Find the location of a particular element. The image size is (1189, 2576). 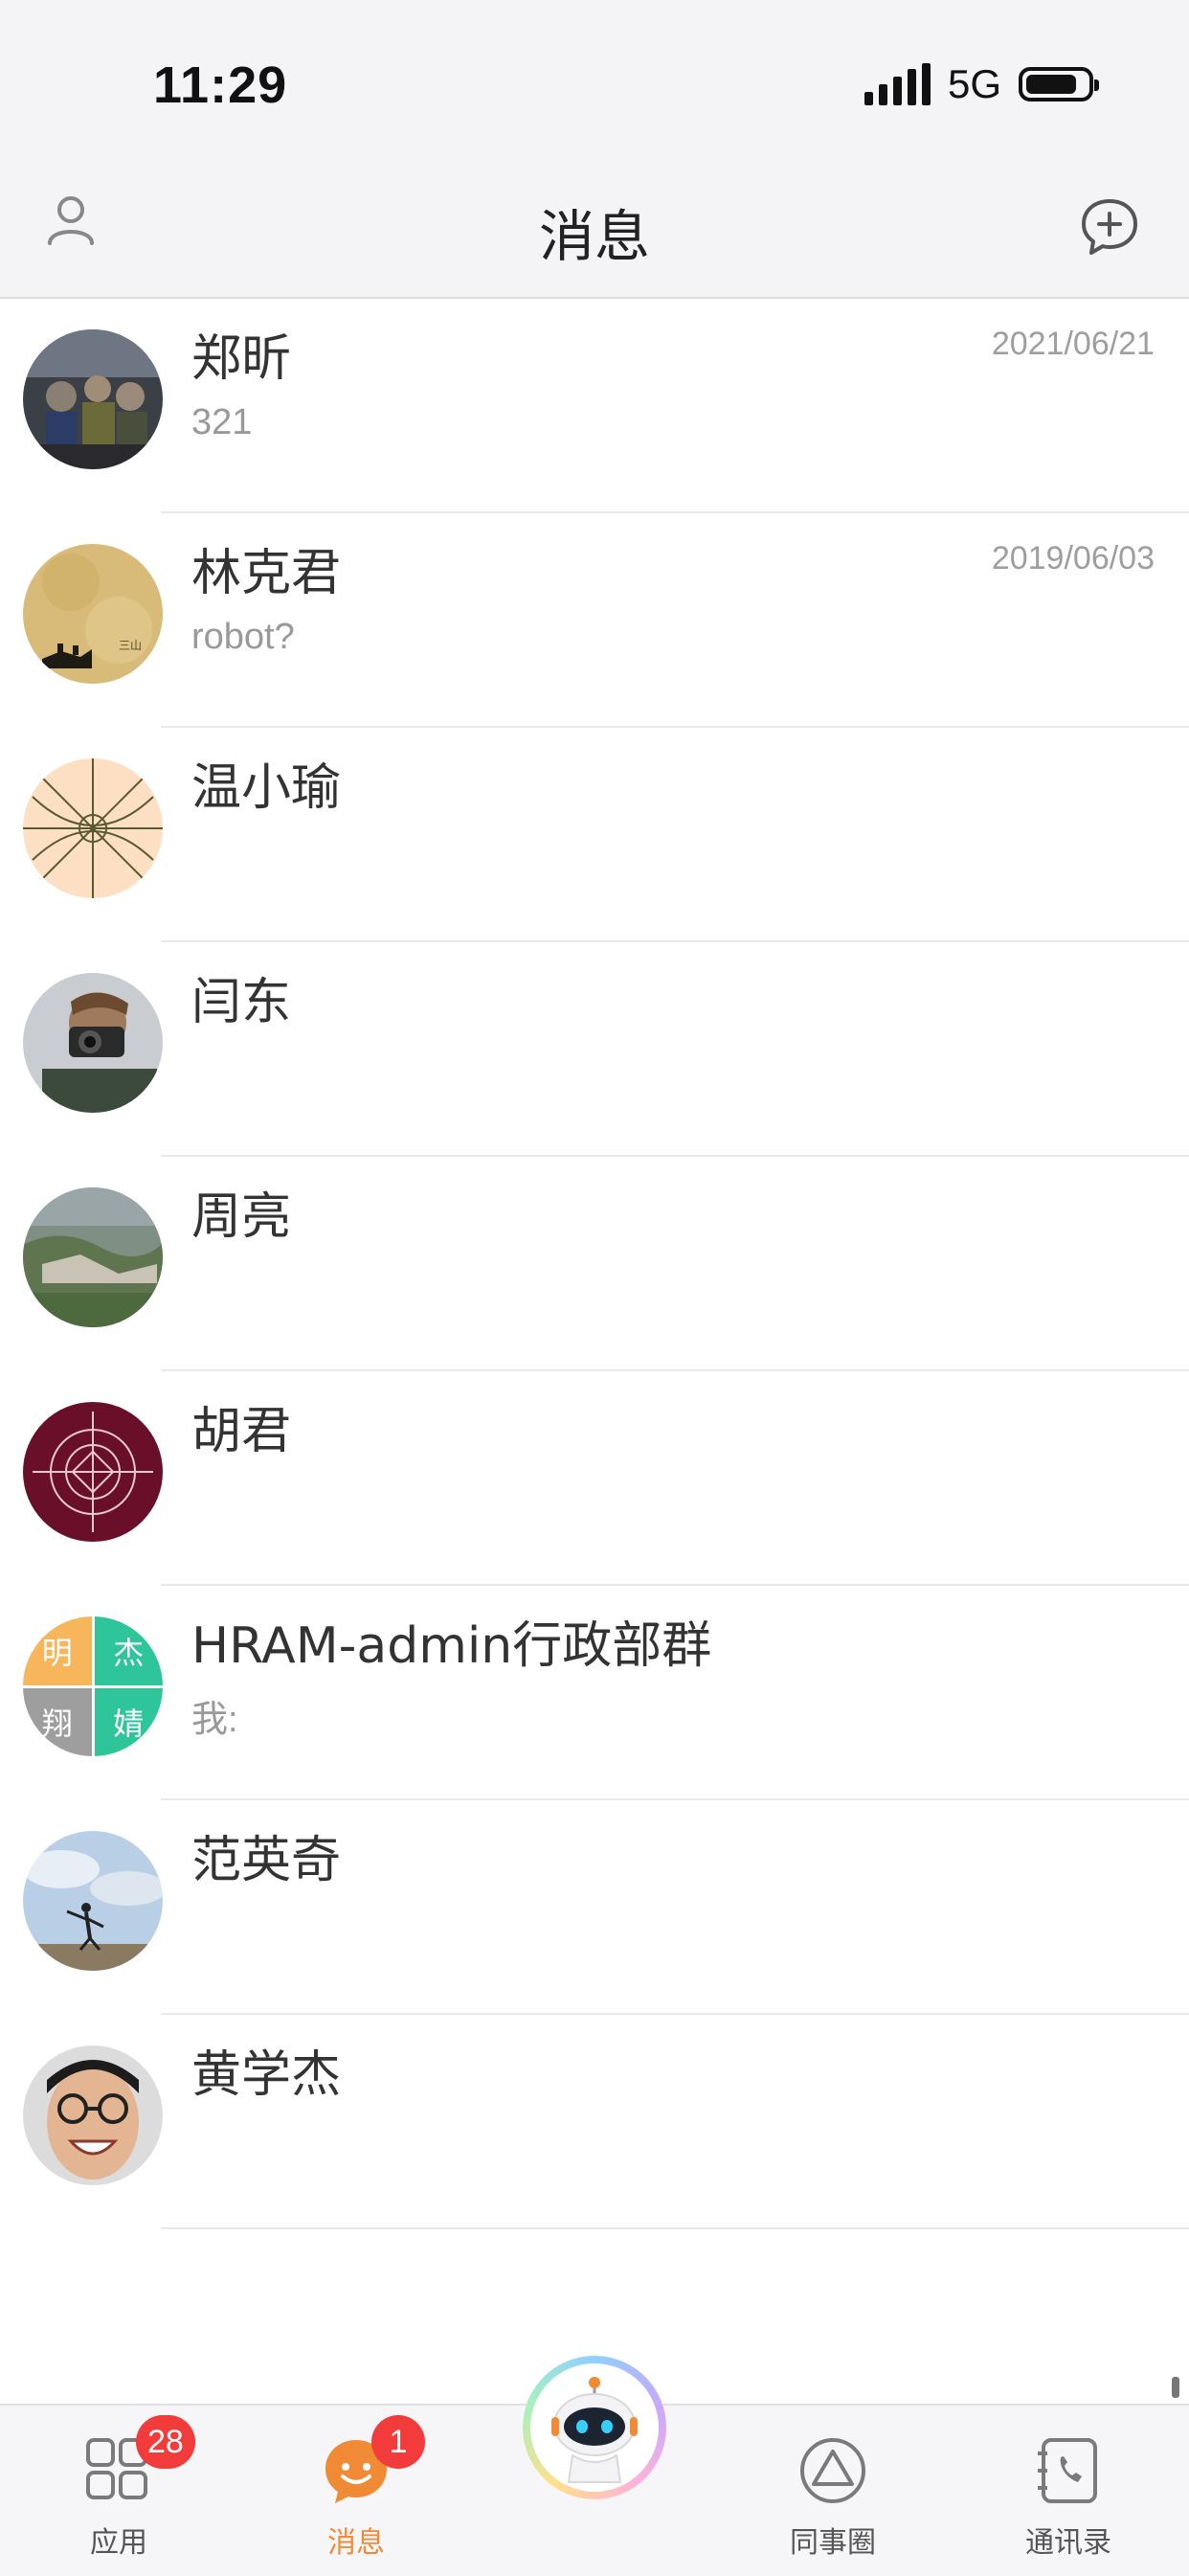

contact-name: 郑昕 is located at coordinates (241, 359).